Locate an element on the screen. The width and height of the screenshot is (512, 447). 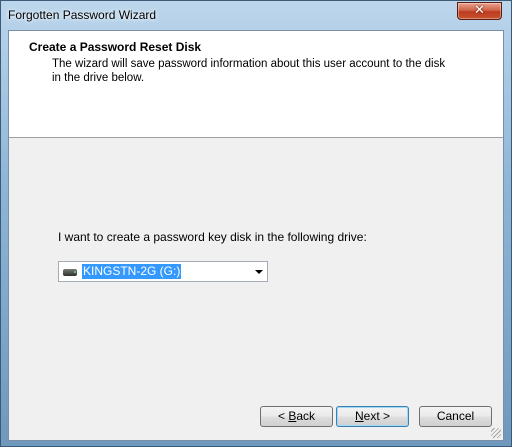
page-title: Create a Password Reset Disk is located at coordinates (115, 47).